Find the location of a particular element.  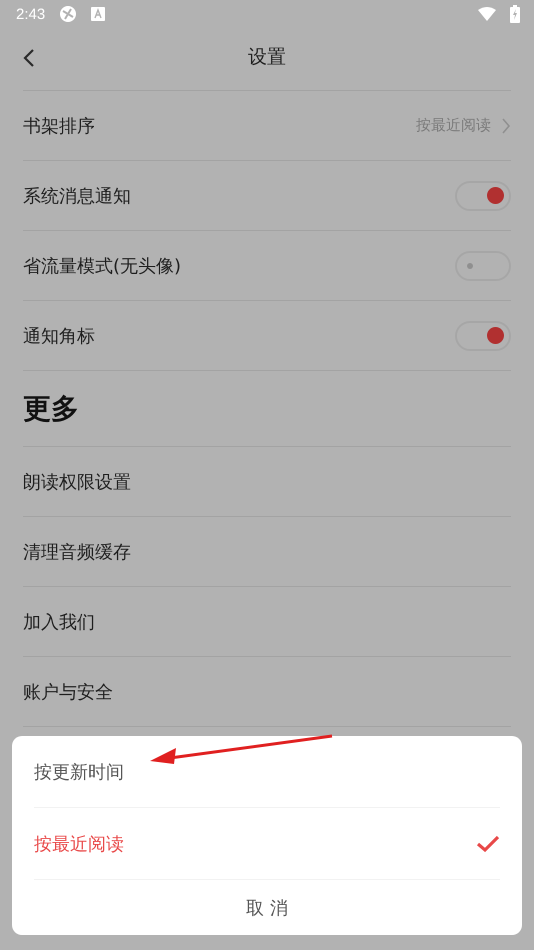

checkmark-icon is located at coordinates (488, 843).